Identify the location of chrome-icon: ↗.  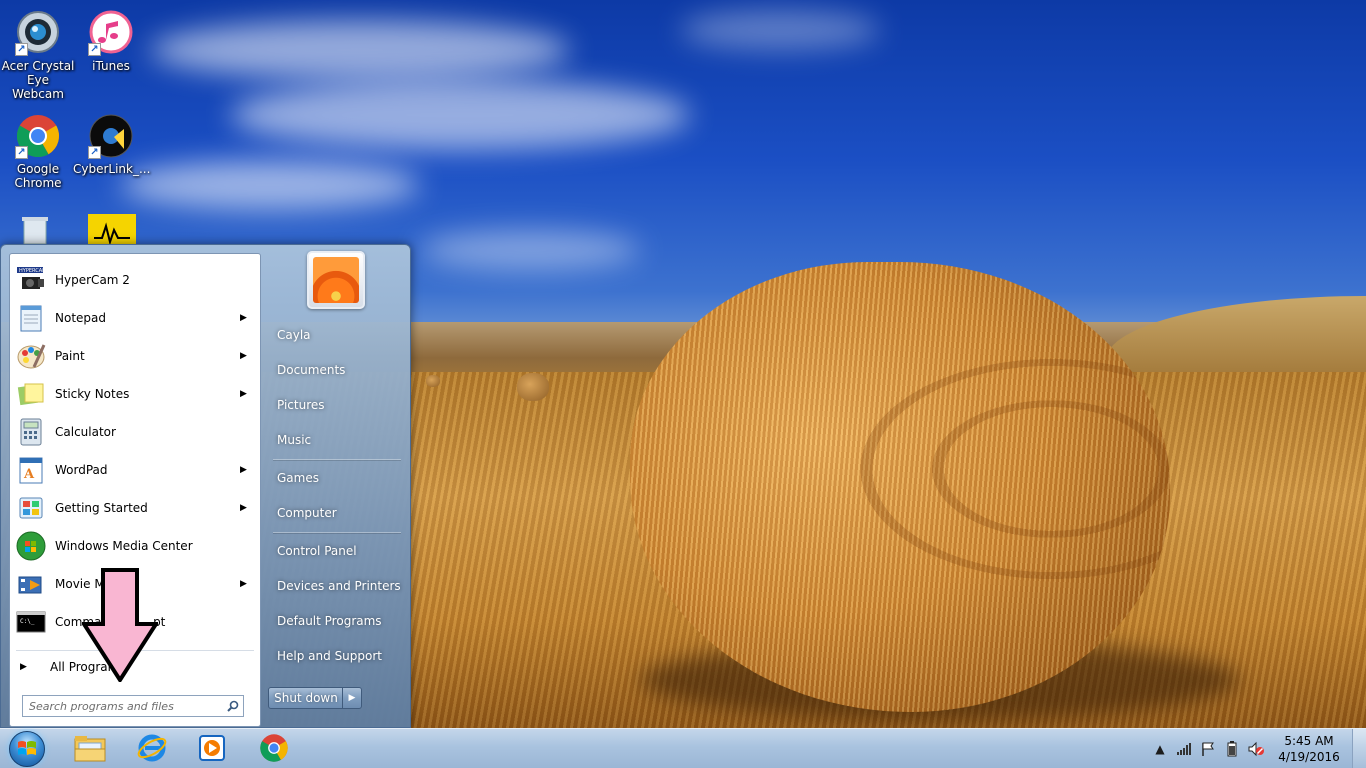
(38, 136).